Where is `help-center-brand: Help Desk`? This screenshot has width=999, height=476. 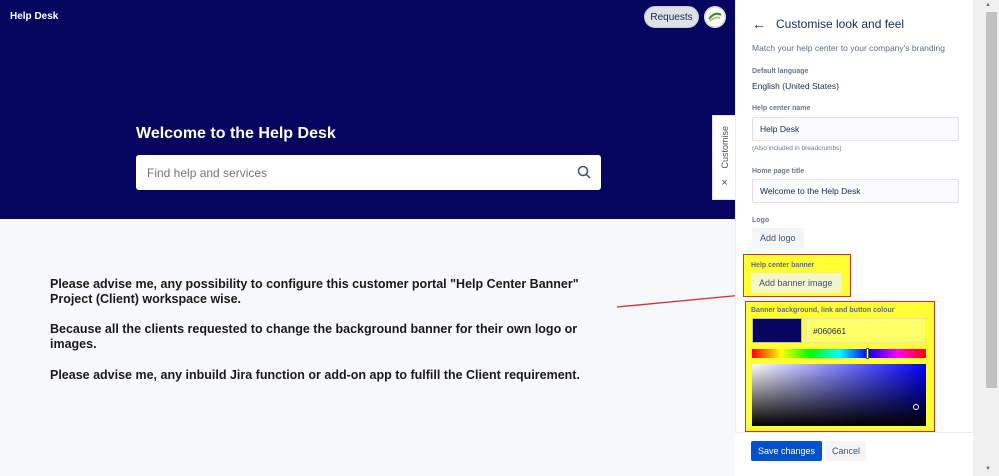 help-center-brand: Help Desk is located at coordinates (34, 16).